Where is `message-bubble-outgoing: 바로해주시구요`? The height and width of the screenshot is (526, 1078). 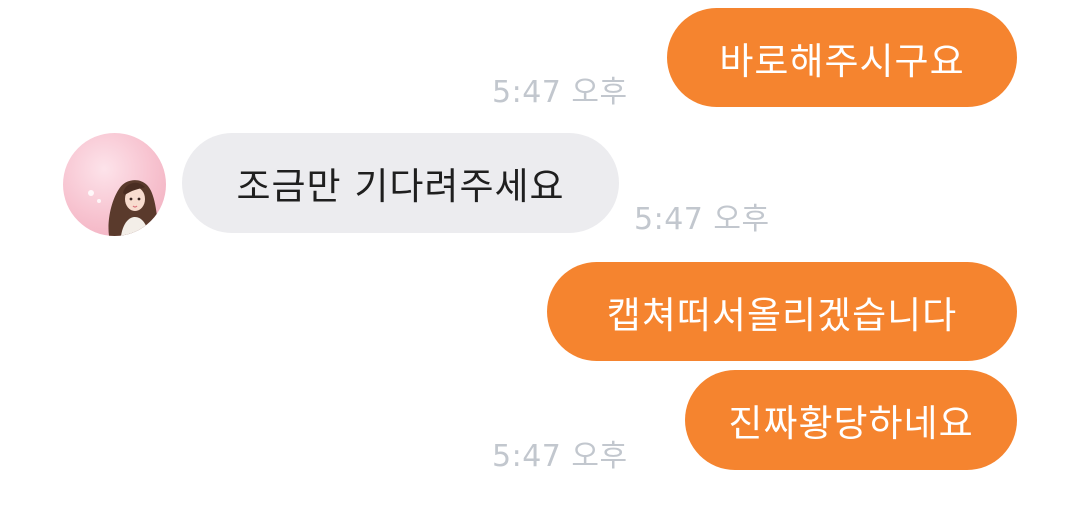 message-bubble-outgoing: 바로해주시구요 is located at coordinates (842, 57).